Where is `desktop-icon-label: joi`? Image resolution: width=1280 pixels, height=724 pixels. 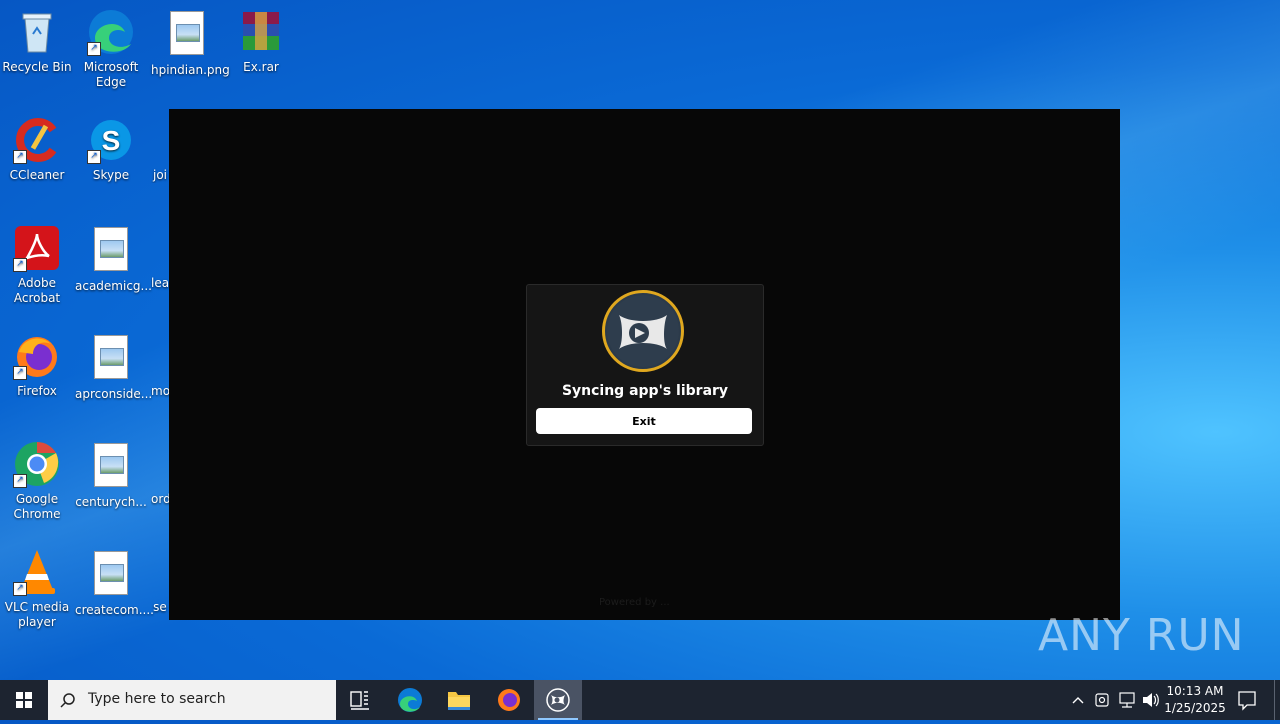 desktop-icon-label: joi is located at coordinates (159, 175).